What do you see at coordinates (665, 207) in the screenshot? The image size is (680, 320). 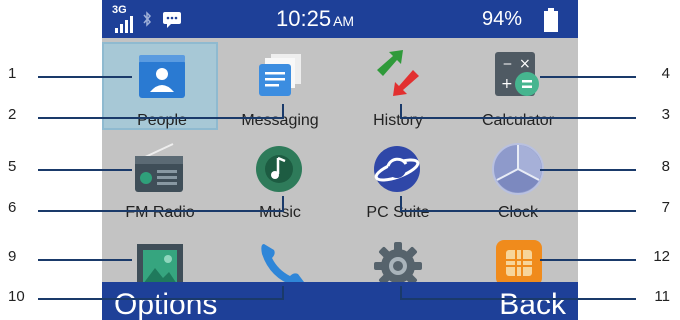 I see `callout-7: 7` at bounding box center [665, 207].